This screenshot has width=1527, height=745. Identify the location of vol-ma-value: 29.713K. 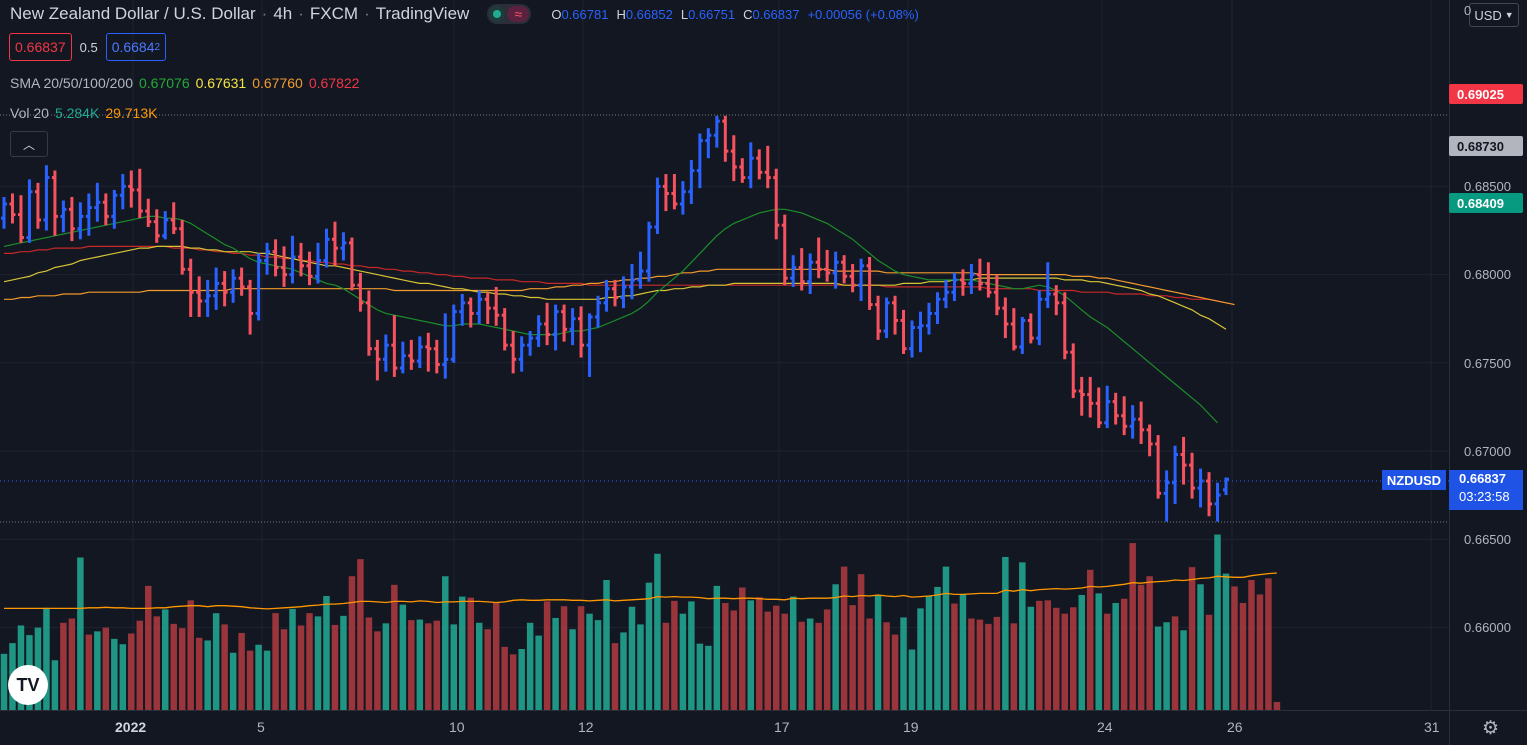
(131, 113).